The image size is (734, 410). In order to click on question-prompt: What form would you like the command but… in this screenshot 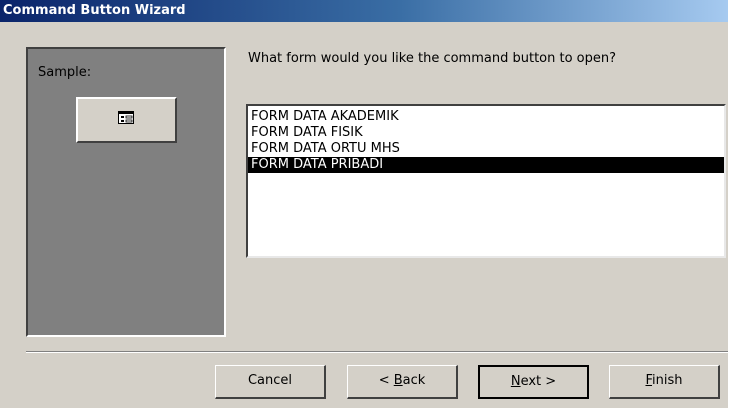, I will do `click(432, 58)`.